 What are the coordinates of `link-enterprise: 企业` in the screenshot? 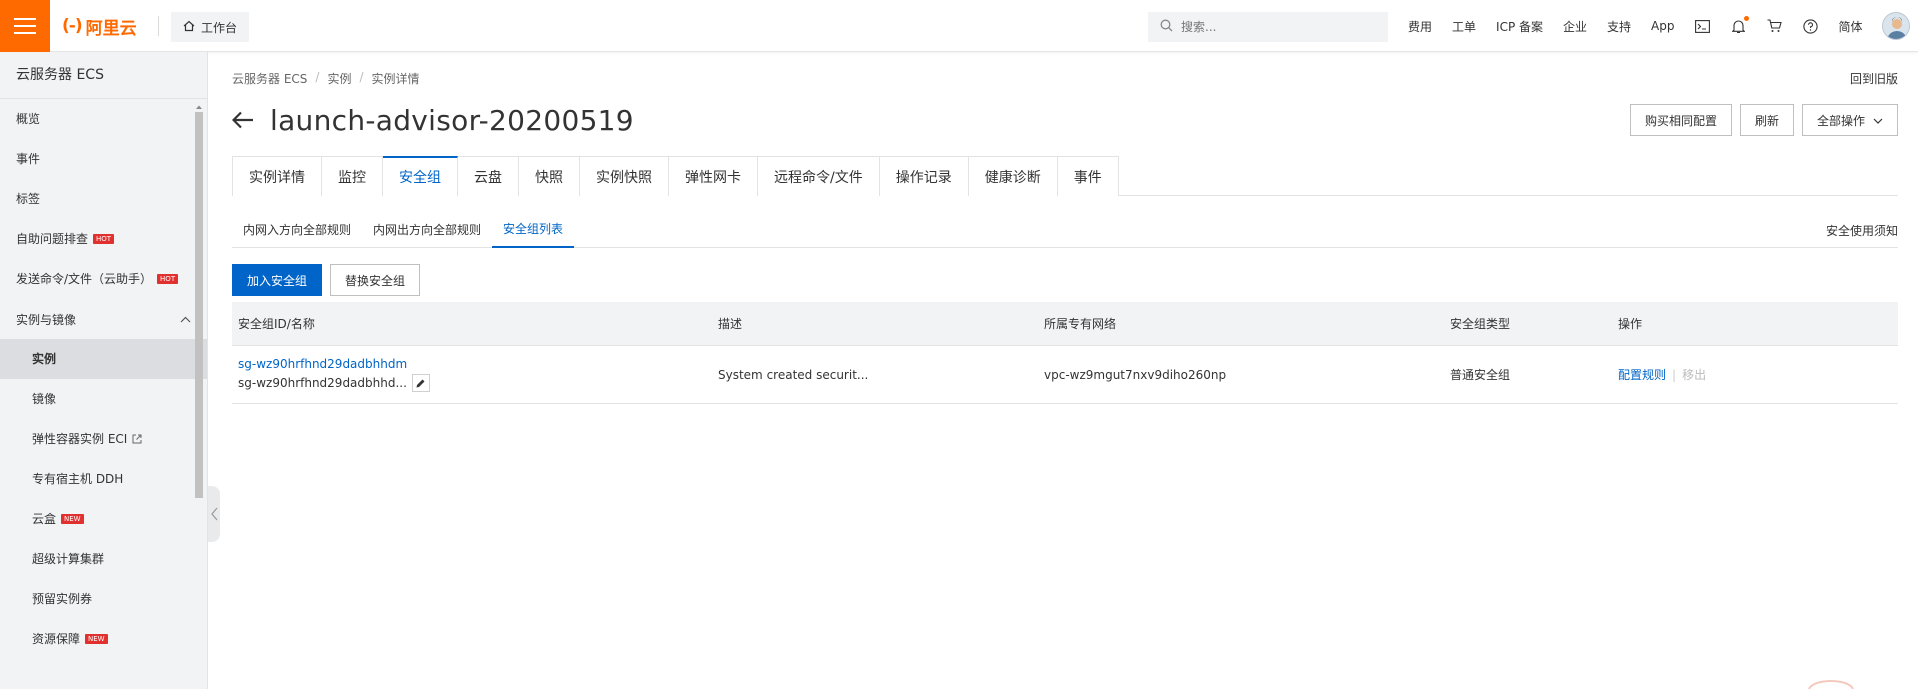 It's located at (1575, 26).